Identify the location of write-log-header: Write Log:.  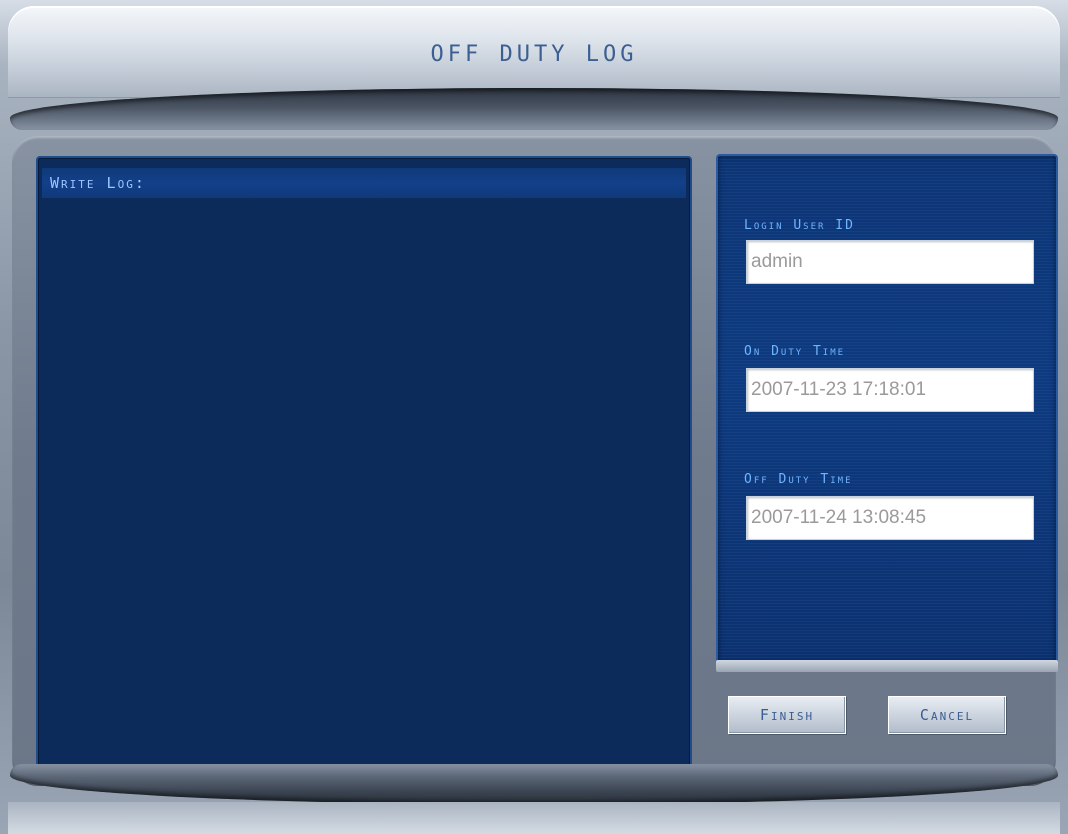
(364, 183).